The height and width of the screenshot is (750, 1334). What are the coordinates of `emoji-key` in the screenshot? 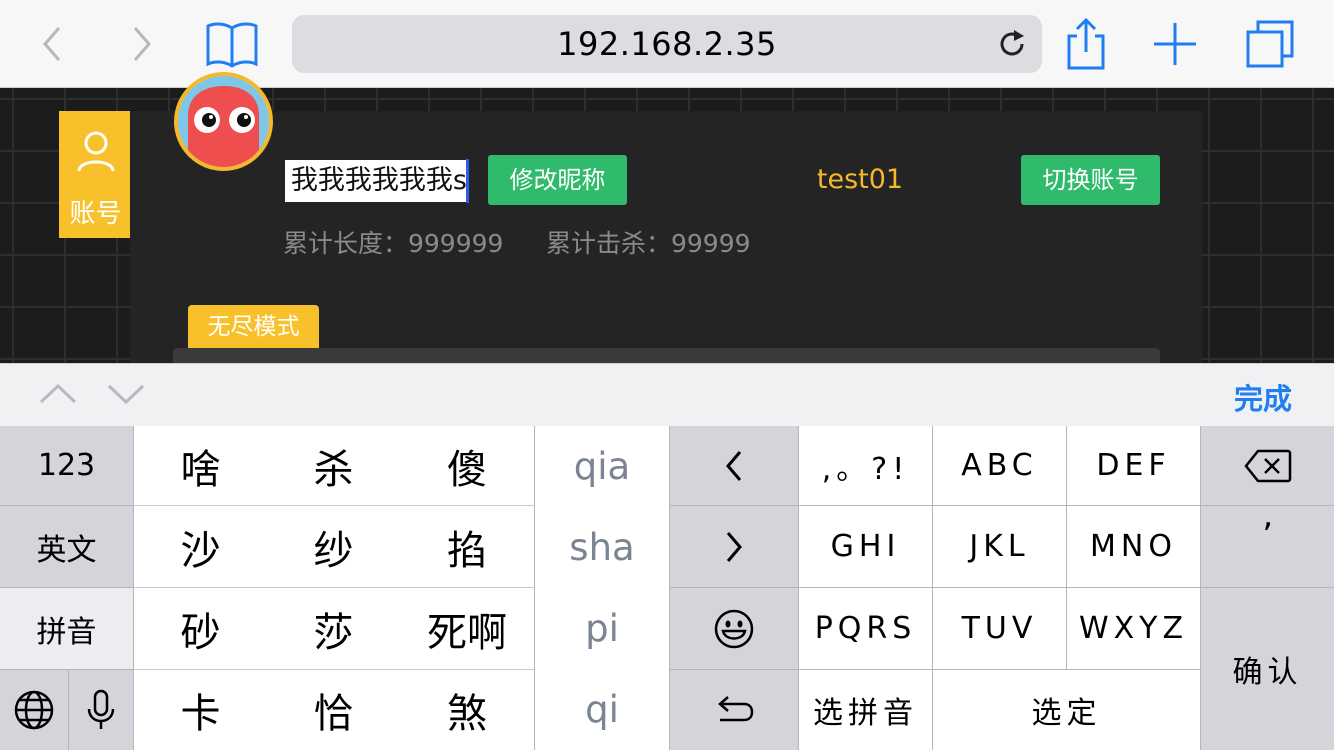 It's located at (734, 628).